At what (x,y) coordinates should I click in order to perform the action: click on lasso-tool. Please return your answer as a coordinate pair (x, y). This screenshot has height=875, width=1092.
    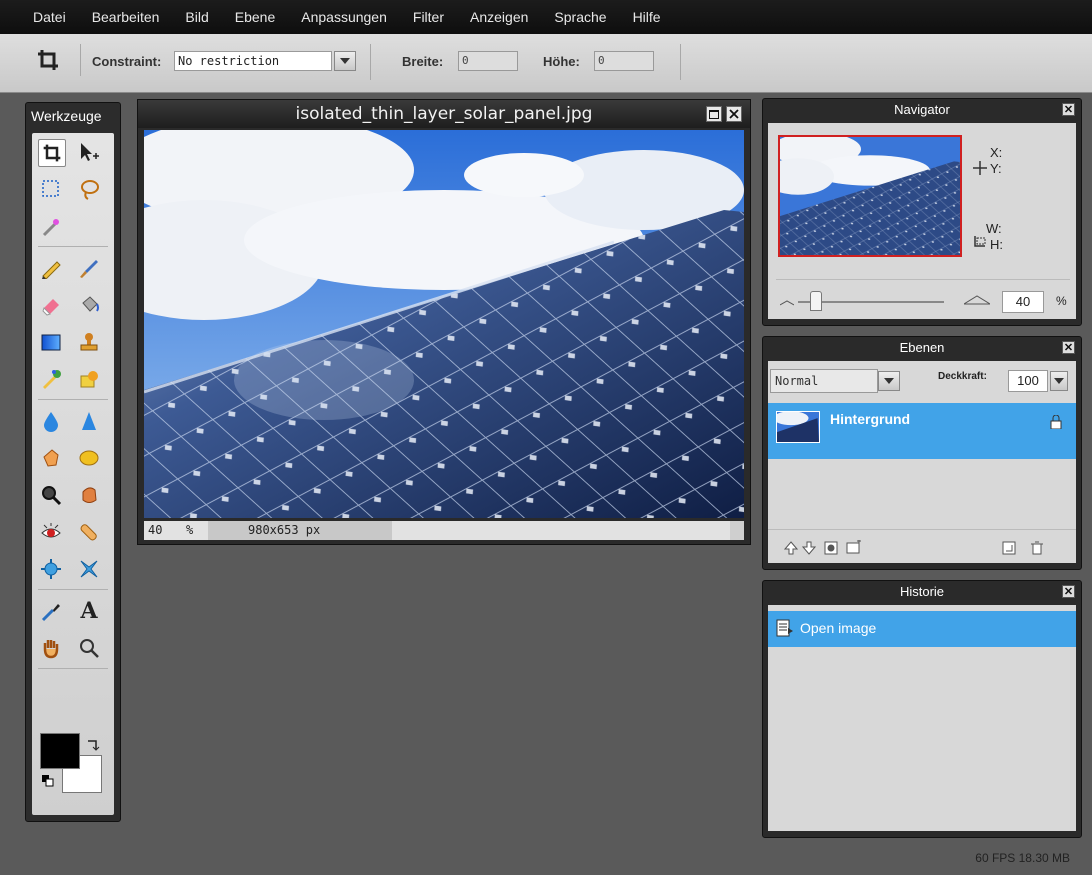
    Looking at the image, I should click on (89, 189).